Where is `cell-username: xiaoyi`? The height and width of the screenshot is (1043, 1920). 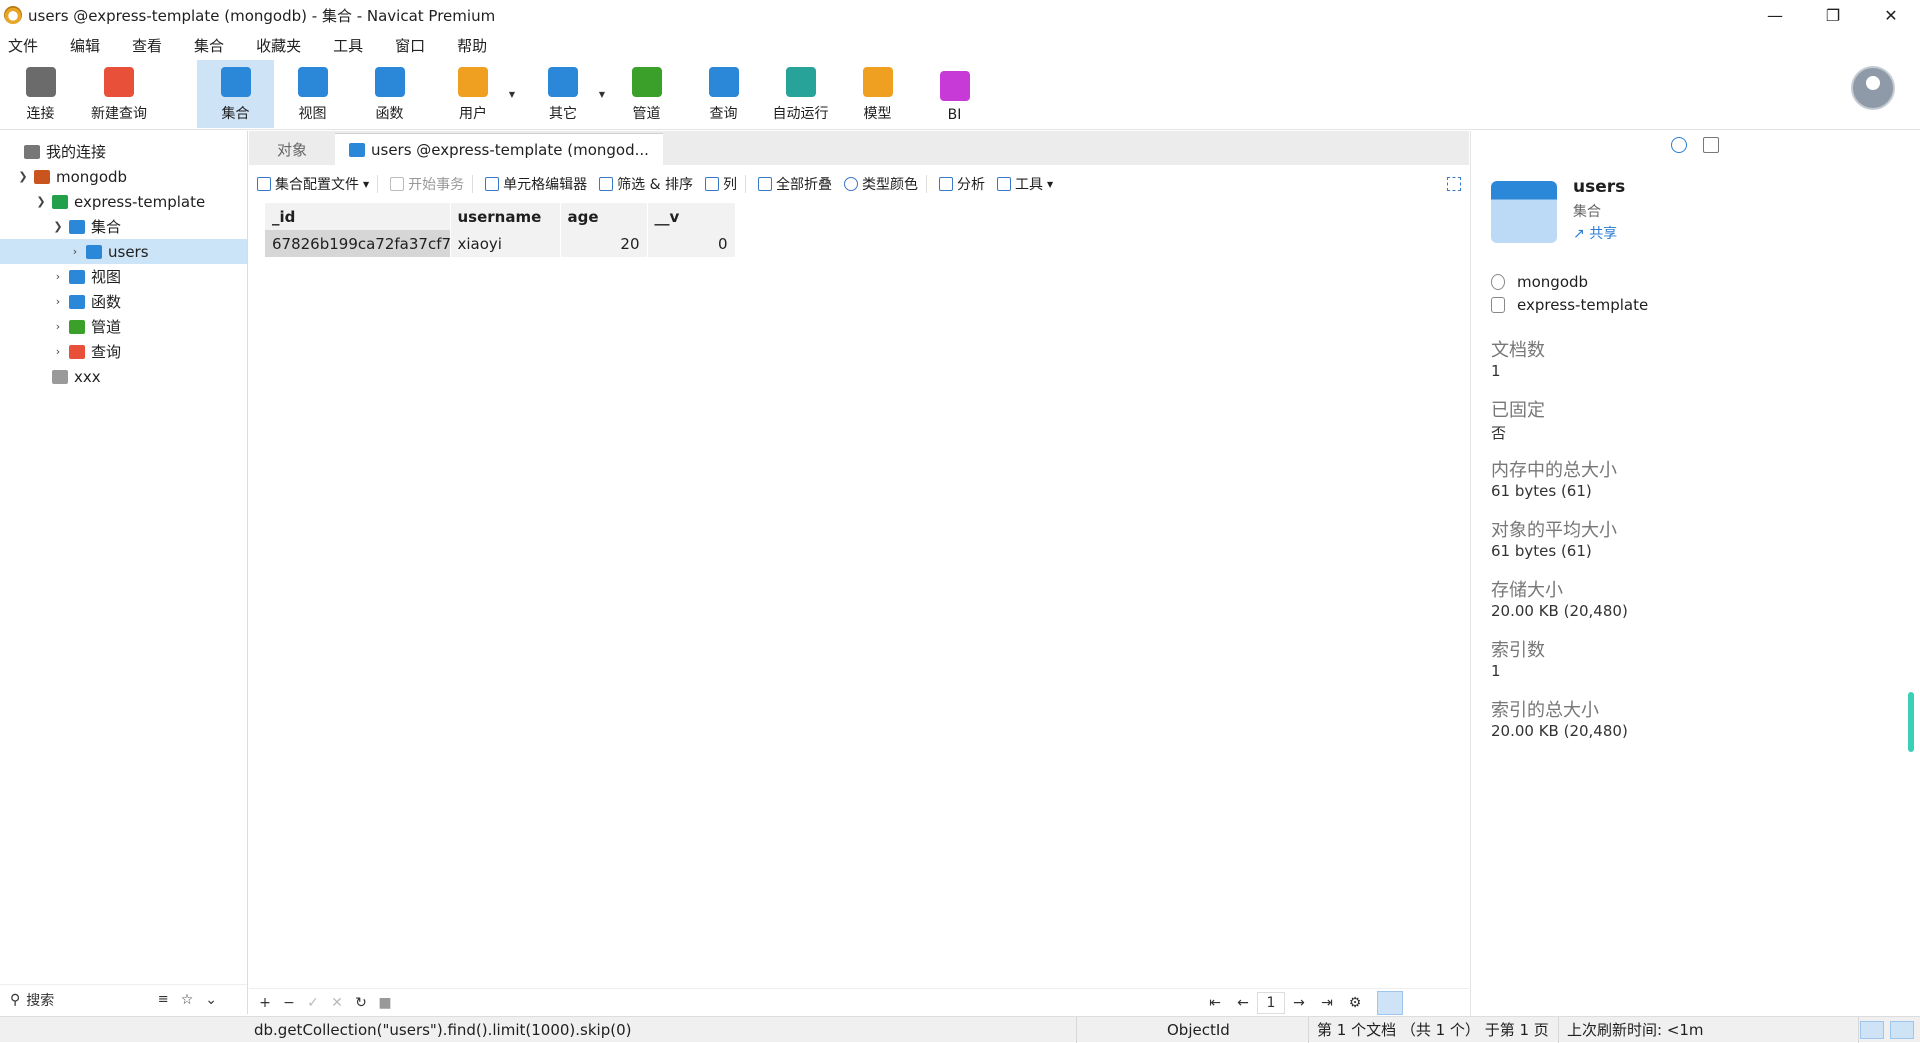 cell-username: xiaoyi is located at coordinates (505, 243).